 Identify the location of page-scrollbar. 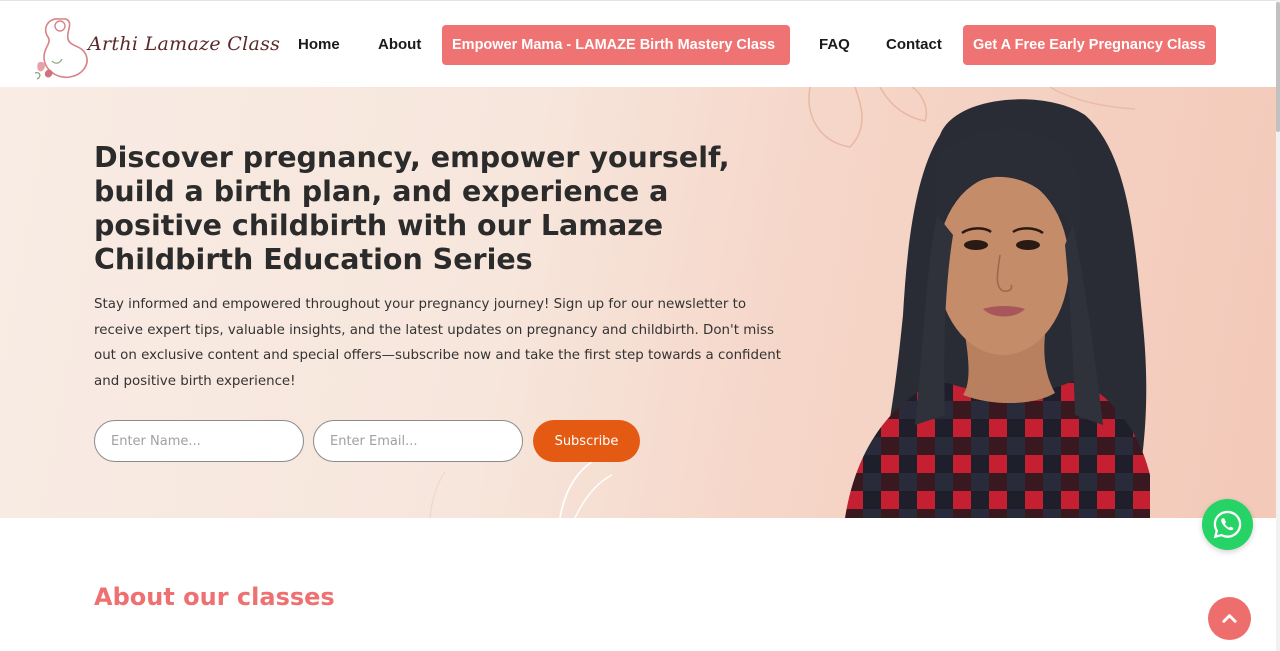
(1278, 325).